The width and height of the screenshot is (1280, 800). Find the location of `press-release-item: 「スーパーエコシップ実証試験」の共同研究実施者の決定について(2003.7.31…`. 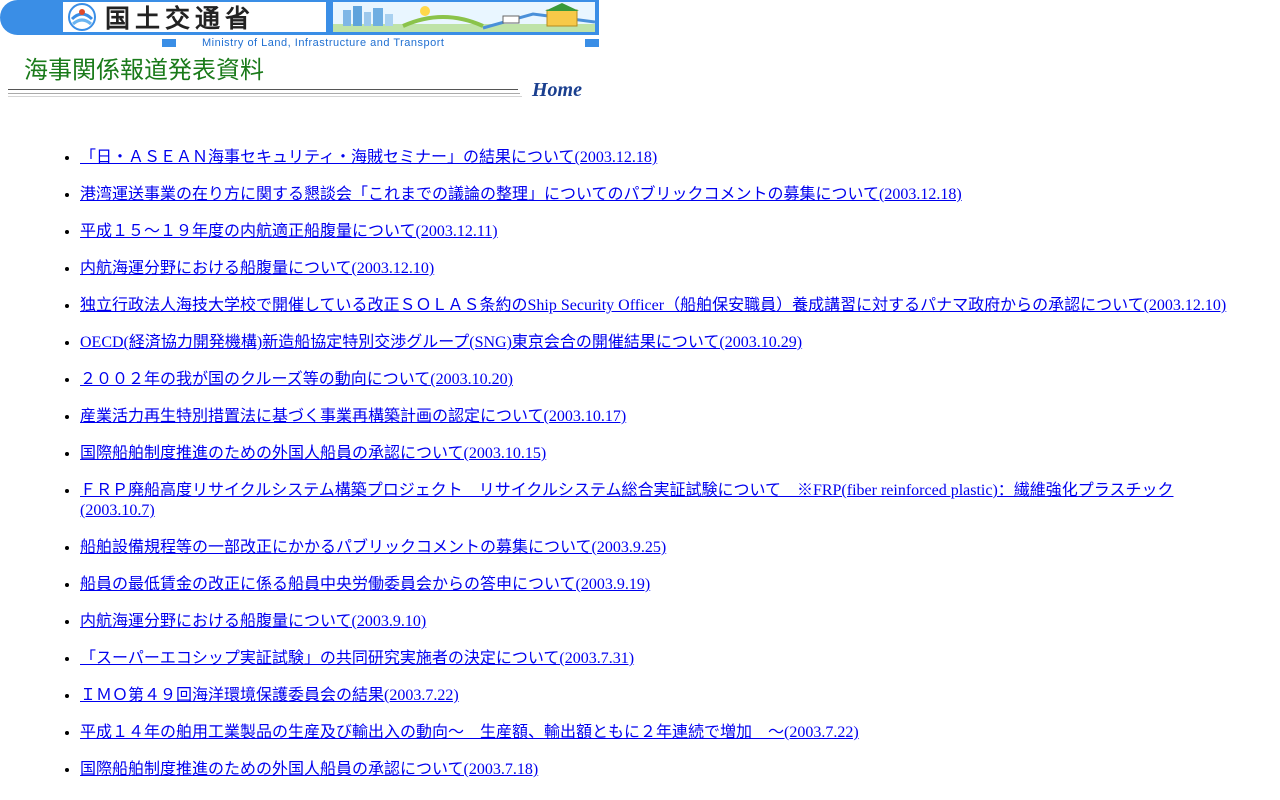

press-release-item: 「スーパーエコシップ実証試験」の共同研究実施者の決定について(2003.7.31… is located at coordinates (660, 659).